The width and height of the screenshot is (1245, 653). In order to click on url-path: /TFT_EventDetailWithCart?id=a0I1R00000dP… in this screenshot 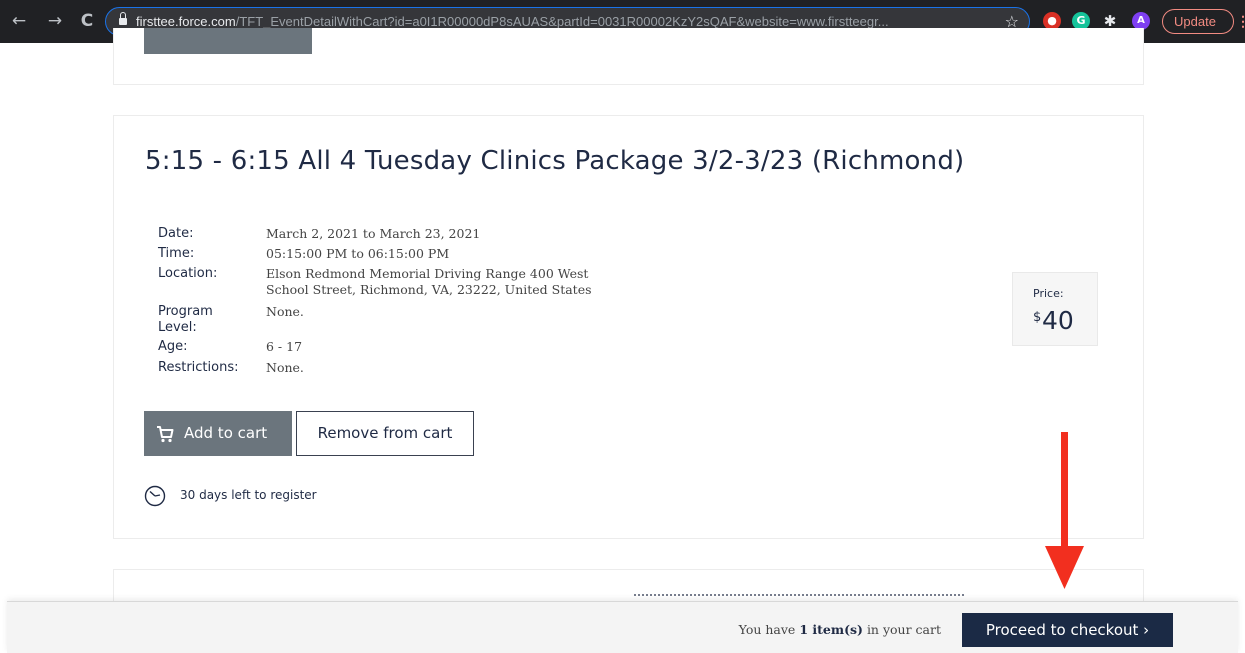, I will do `click(562, 21)`.